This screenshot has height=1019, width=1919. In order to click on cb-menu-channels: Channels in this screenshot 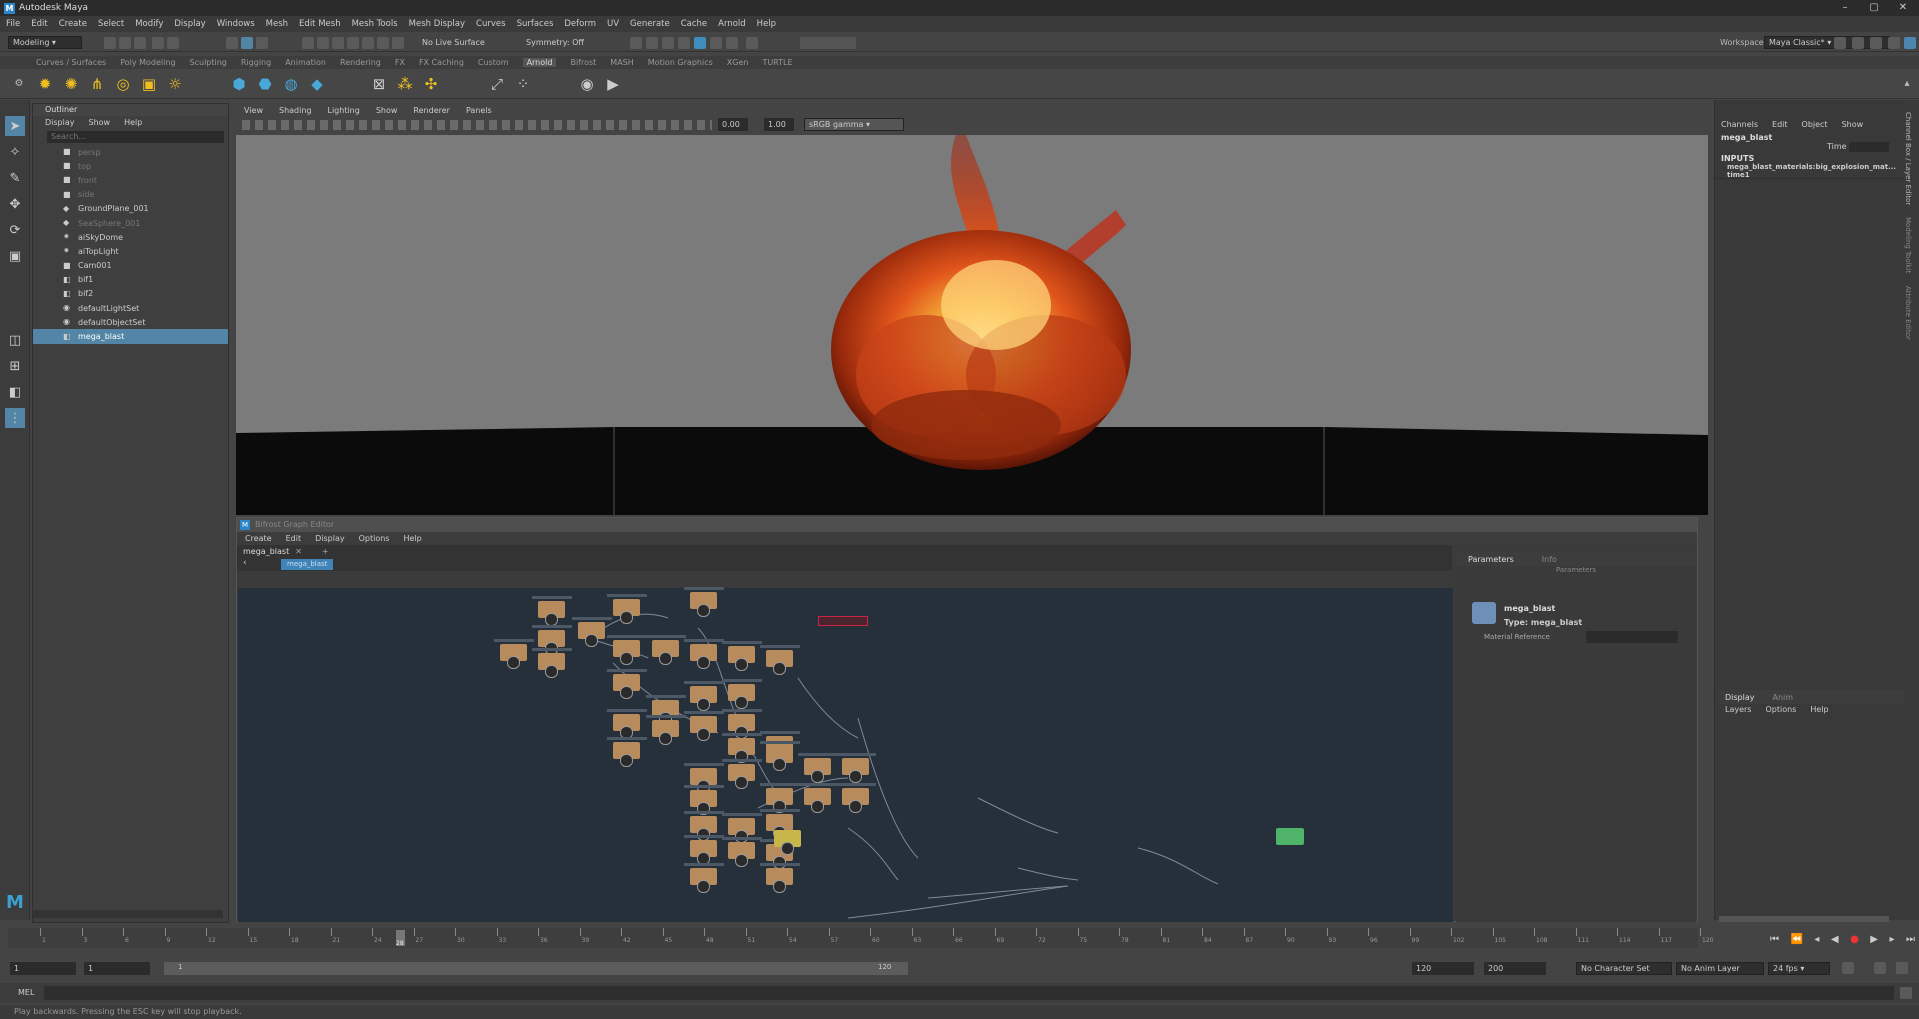, I will do `click(1739, 124)`.